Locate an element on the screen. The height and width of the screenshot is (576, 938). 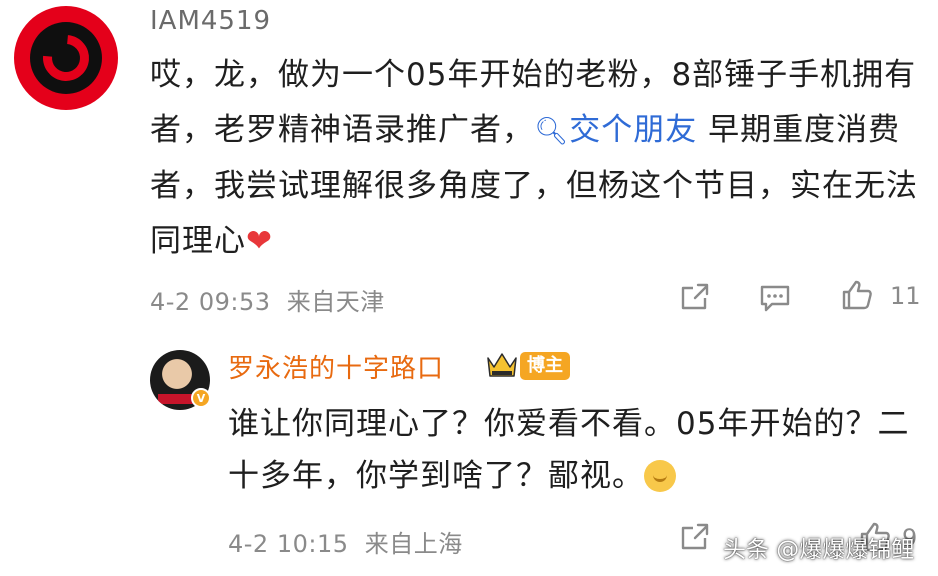
share-icon is located at coordinates (695, 297).